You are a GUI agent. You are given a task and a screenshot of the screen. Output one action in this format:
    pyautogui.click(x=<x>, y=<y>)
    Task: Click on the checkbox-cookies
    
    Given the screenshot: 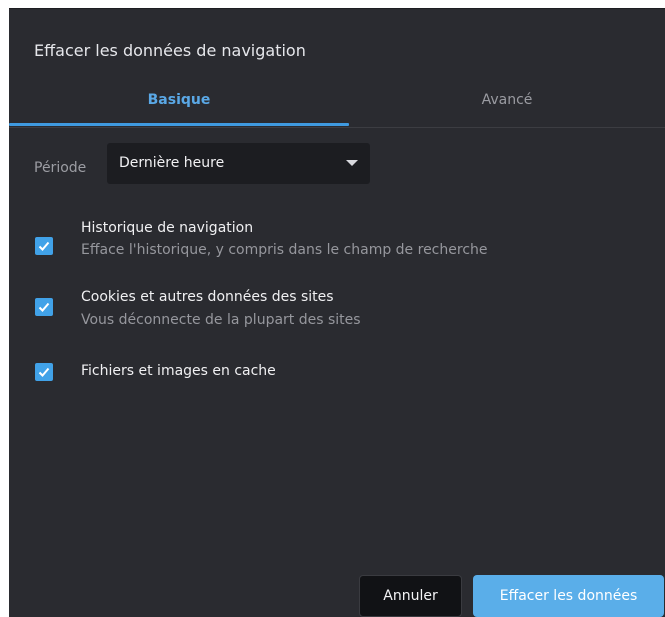 What is the action you would take?
    pyautogui.click(x=44, y=307)
    